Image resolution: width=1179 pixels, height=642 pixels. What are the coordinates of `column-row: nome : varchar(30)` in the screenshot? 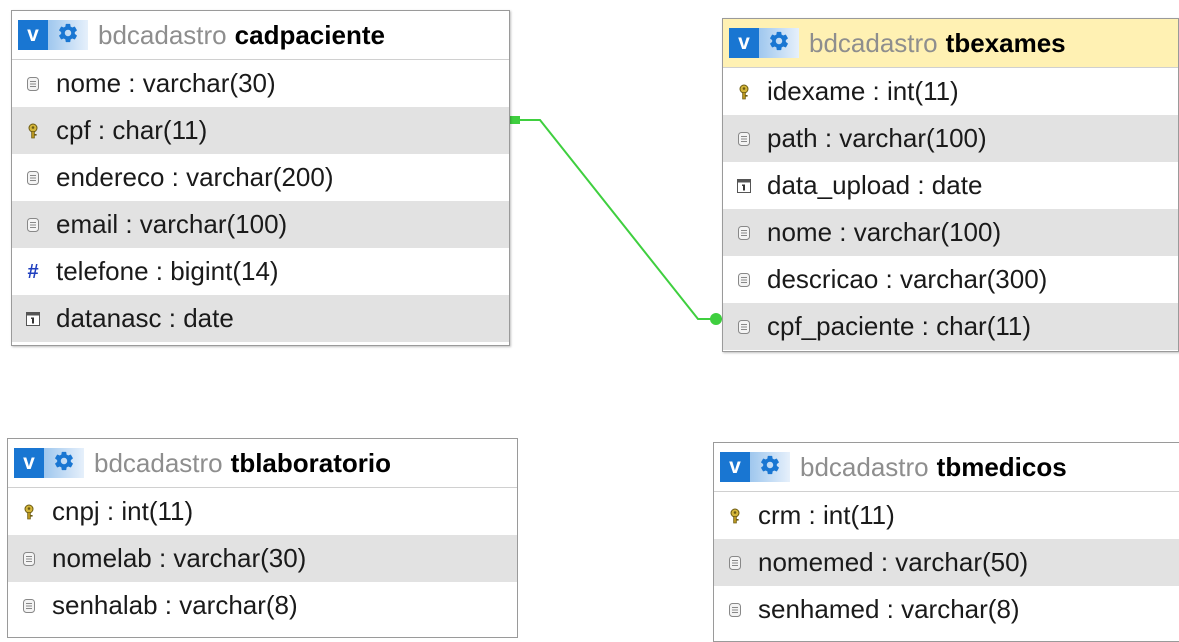 It's located at (260, 83).